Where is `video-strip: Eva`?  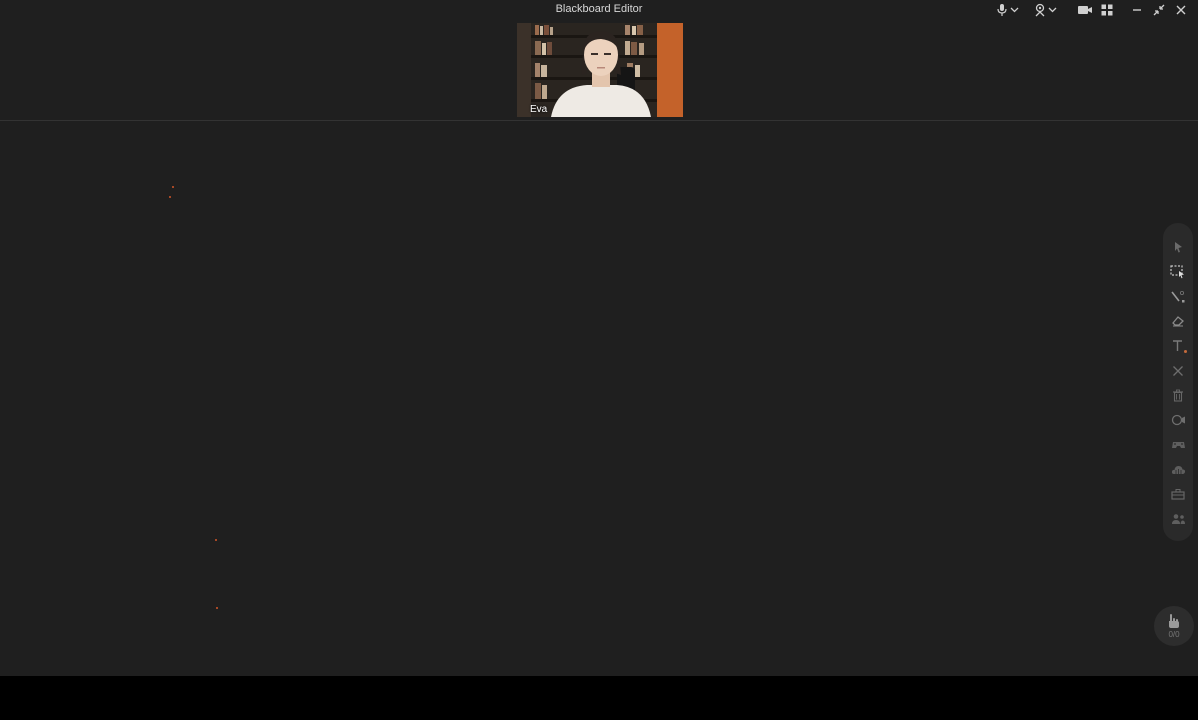
video-strip: Eva is located at coordinates (599, 70).